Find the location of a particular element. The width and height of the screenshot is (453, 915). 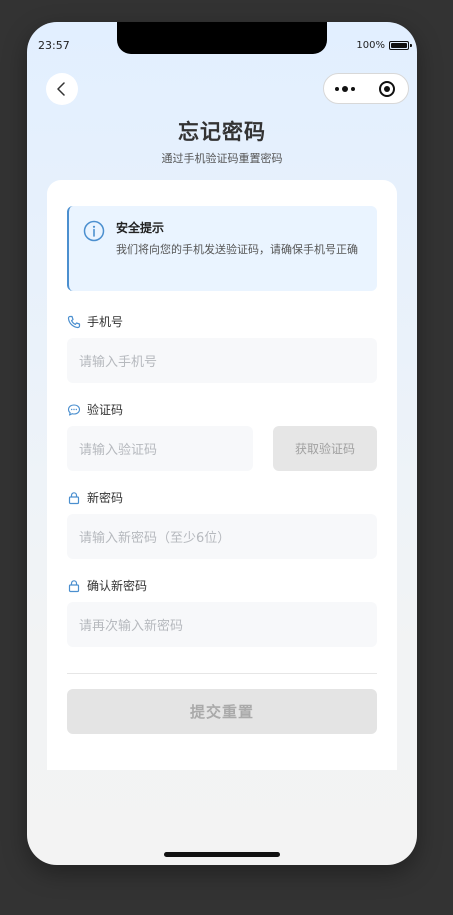

battery-icon is located at coordinates (400, 45).